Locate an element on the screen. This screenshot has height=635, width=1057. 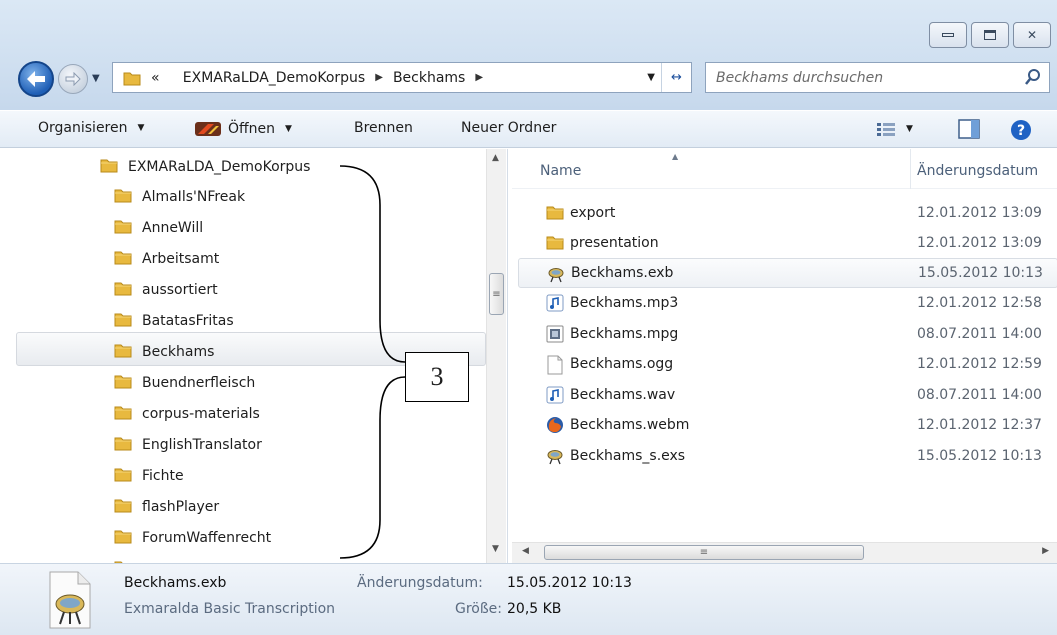
tree-item: Fichte is located at coordinates (149, 476).